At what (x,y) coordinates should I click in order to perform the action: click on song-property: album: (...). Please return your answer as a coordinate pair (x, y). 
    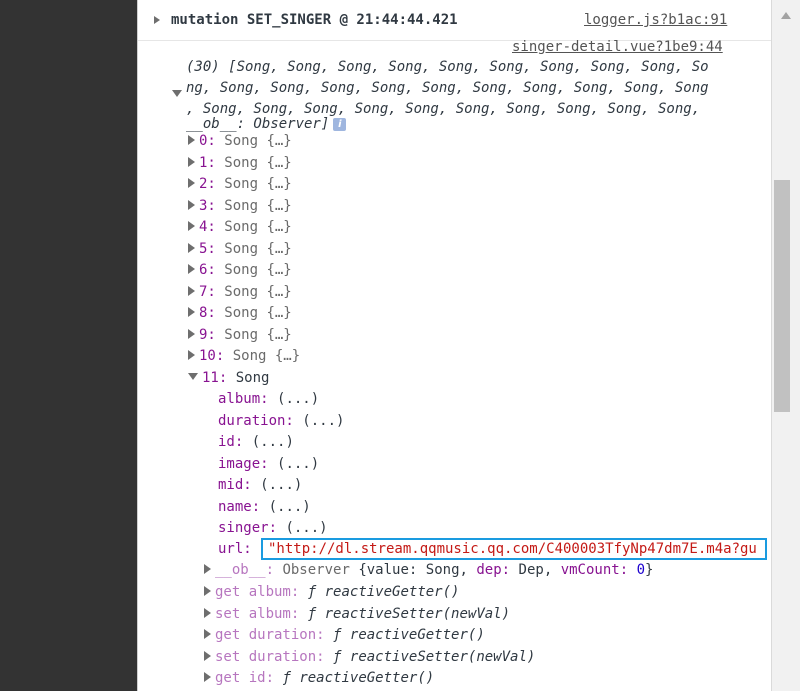
    Looking at the image, I should click on (268, 399).